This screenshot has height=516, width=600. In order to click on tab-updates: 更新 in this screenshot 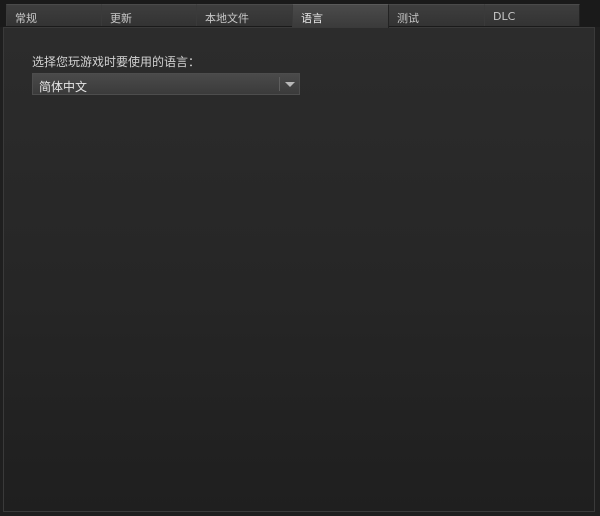, I will do `click(149, 15)`.